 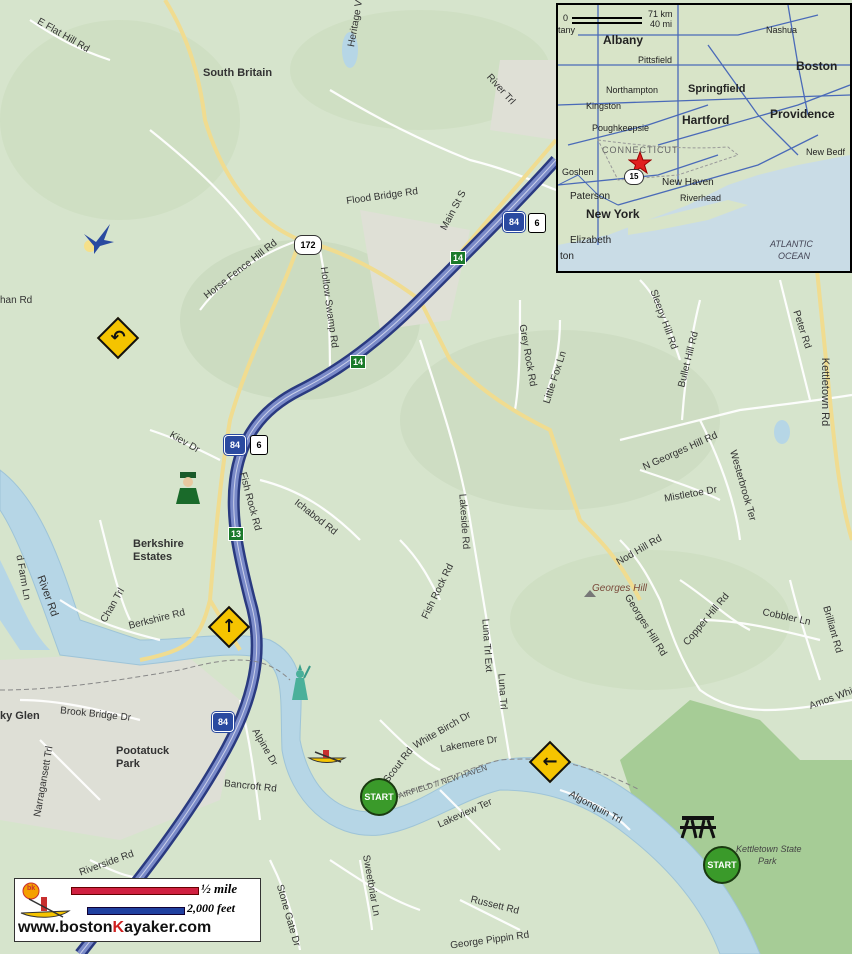 I want to click on inset-atlantic: ATLANTIC, so click(x=791, y=244).